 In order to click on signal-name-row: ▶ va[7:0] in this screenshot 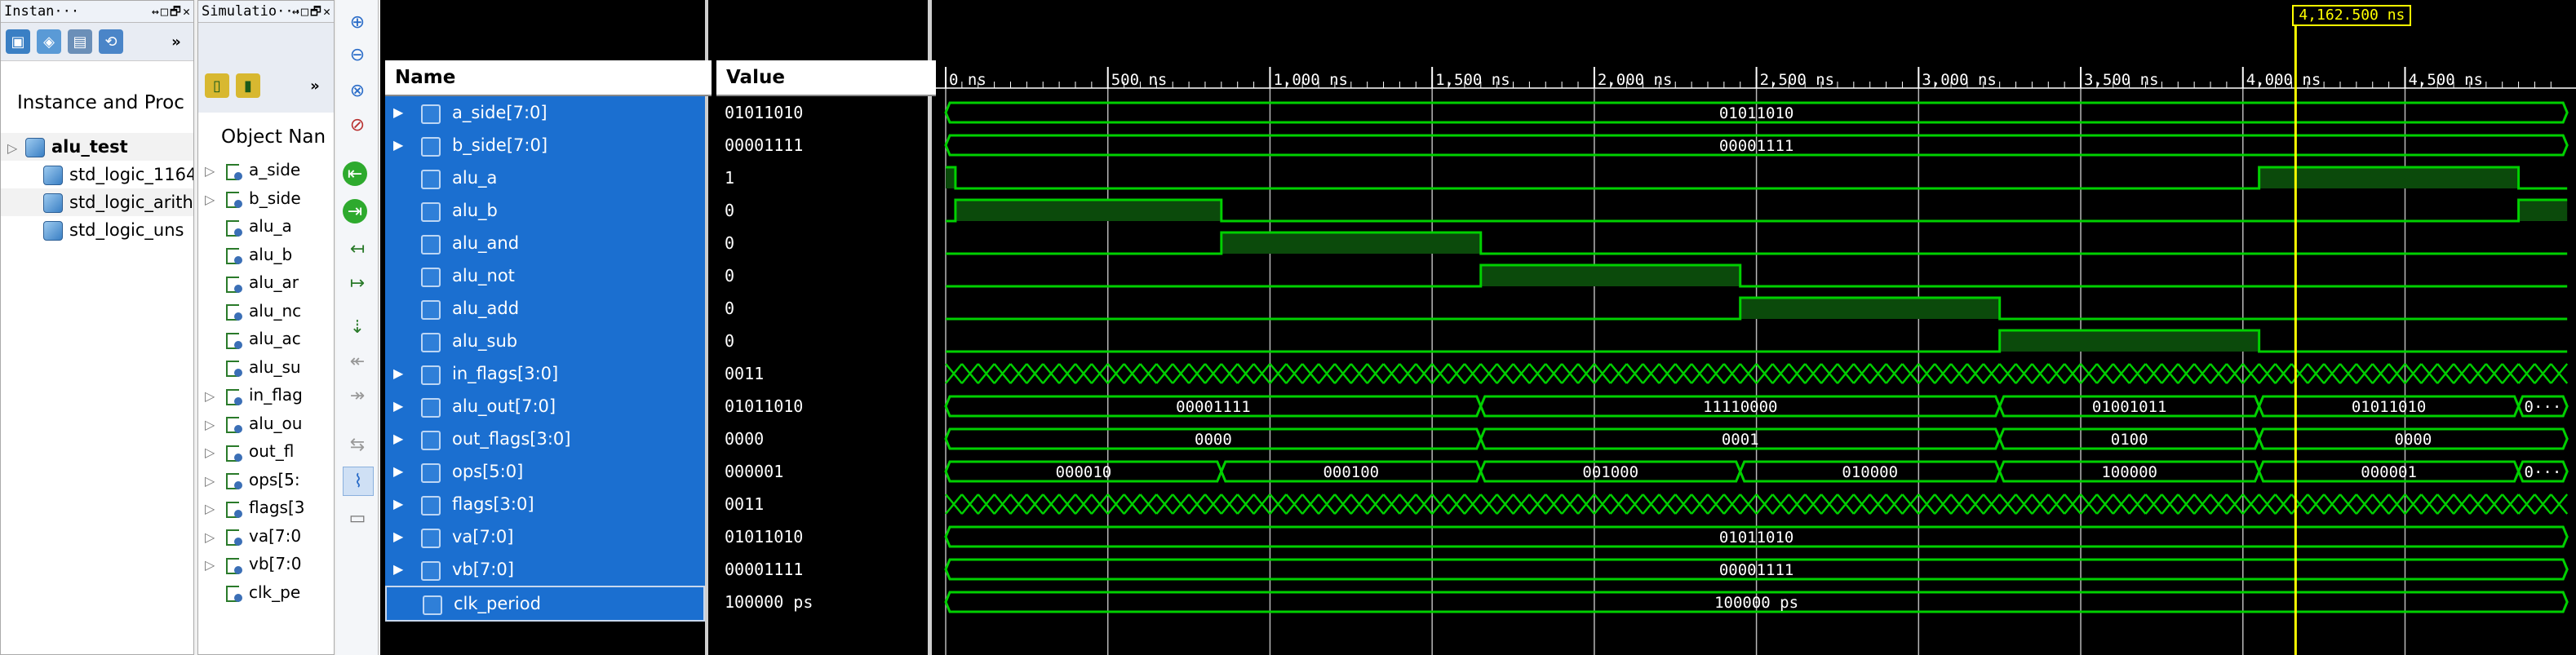, I will do `click(545, 537)`.